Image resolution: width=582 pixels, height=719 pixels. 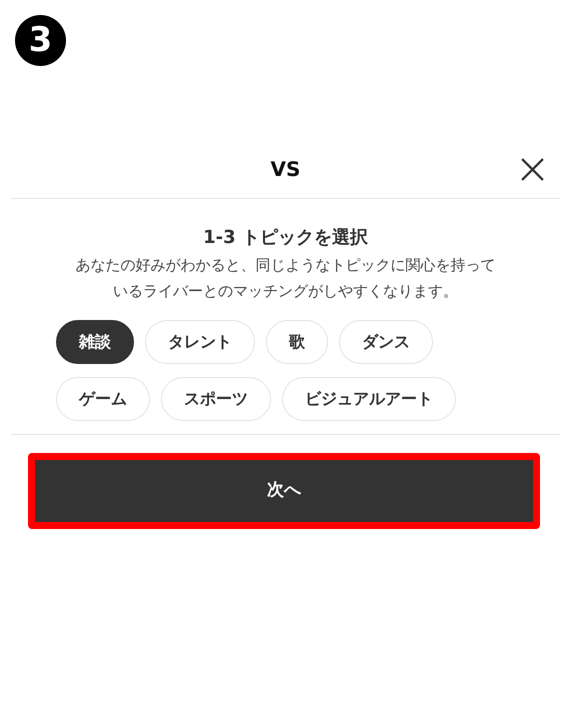 What do you see at coordinates (286, 278) in the screenshot?
I see `description-text: あなたの好みがわかると、同じようなトピックに関心を持っているライバーとのマッチングがしやすくなります。` at bounding box center [286, 278].